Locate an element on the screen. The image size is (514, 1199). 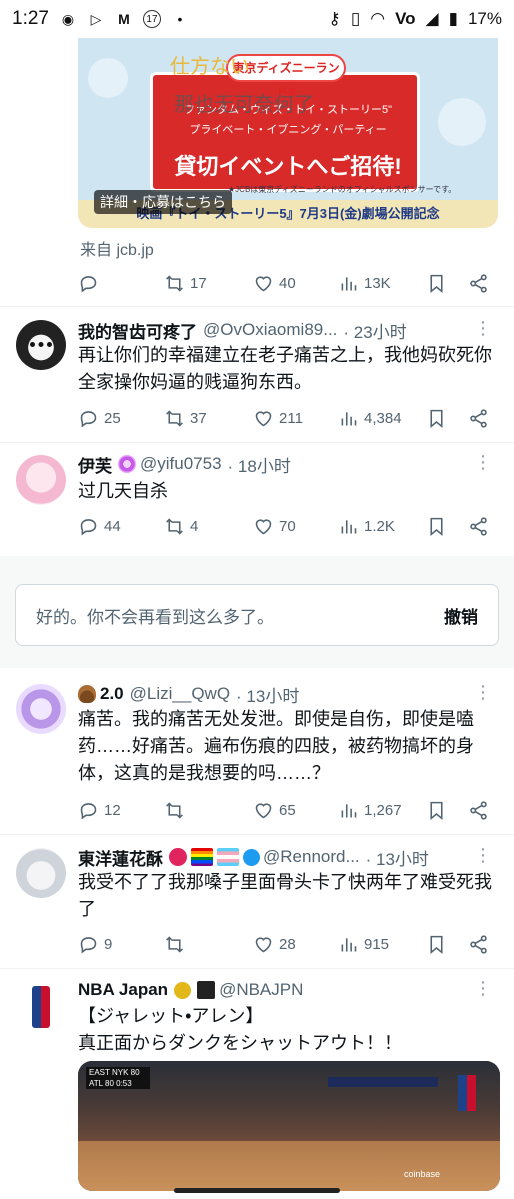
views-button: 1.2K is located at coordinates (366, 526).